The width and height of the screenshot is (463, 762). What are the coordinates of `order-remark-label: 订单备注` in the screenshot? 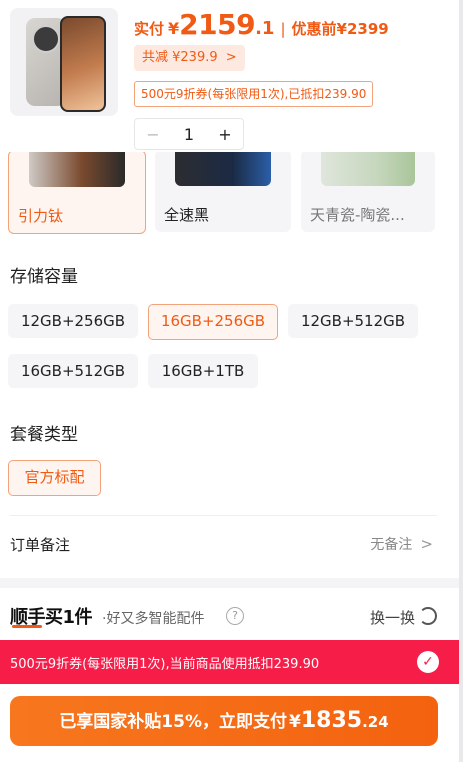 It's located at (40, 545).